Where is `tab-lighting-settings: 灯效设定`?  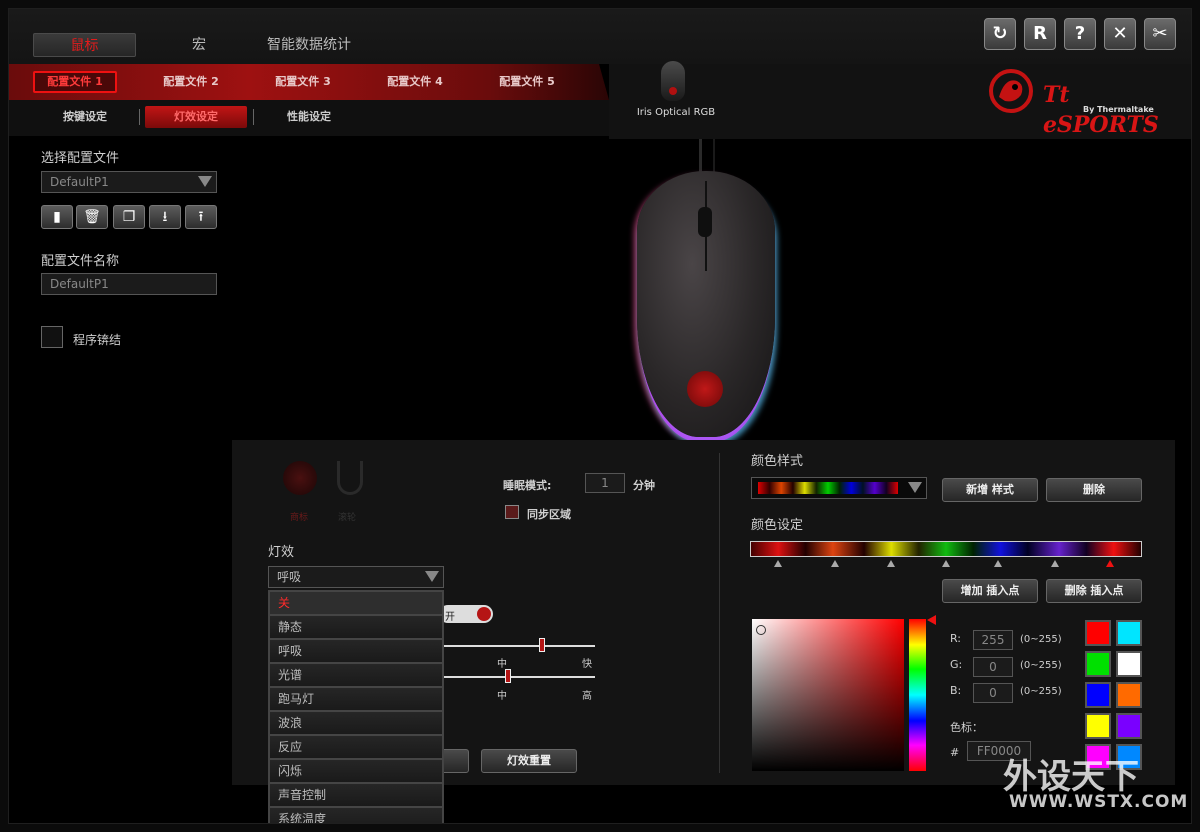 tab-lighting-settings: 灯效设定 is located at coordinates (196, 117).